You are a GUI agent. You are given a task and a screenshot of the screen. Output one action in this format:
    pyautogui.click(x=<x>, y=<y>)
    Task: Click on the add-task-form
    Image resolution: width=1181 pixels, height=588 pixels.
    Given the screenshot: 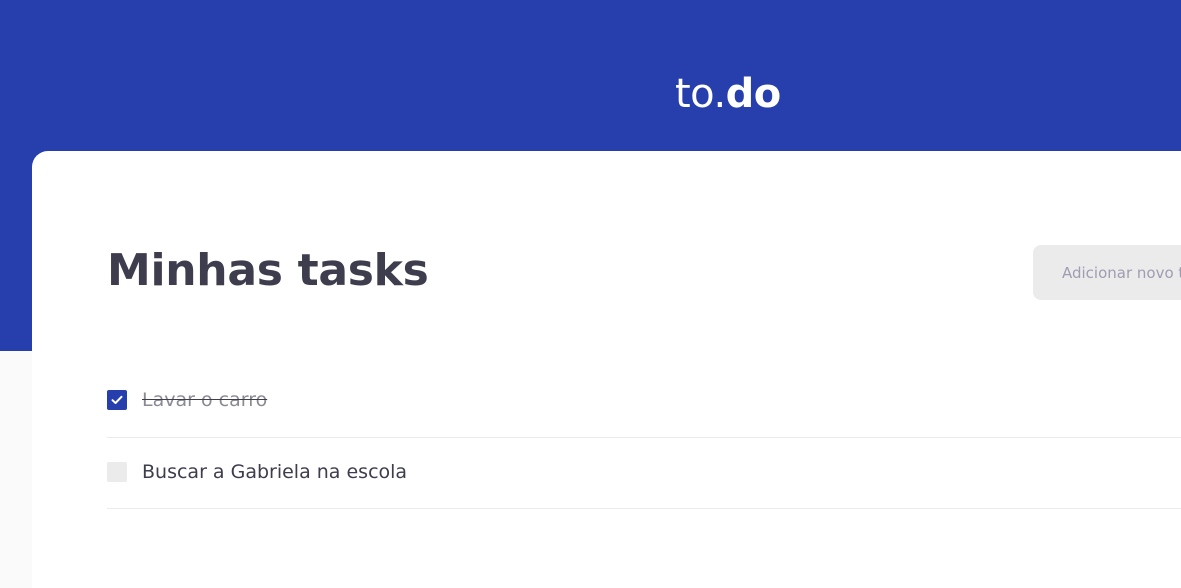 What is the action you would take?
    pyautogui.click(x=1107, y=272)
    